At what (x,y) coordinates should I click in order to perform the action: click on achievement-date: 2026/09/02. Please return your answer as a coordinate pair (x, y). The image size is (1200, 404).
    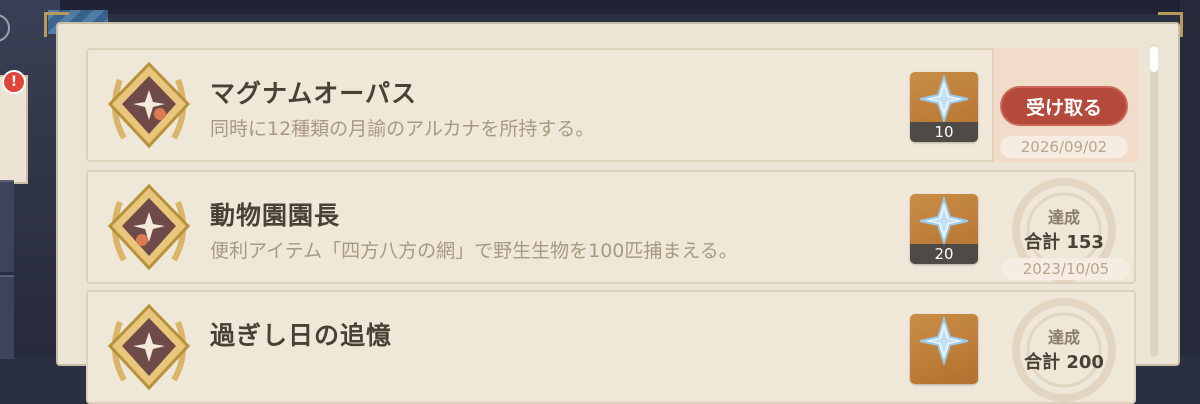
    Looking at the image, I should click on (1064, 147).